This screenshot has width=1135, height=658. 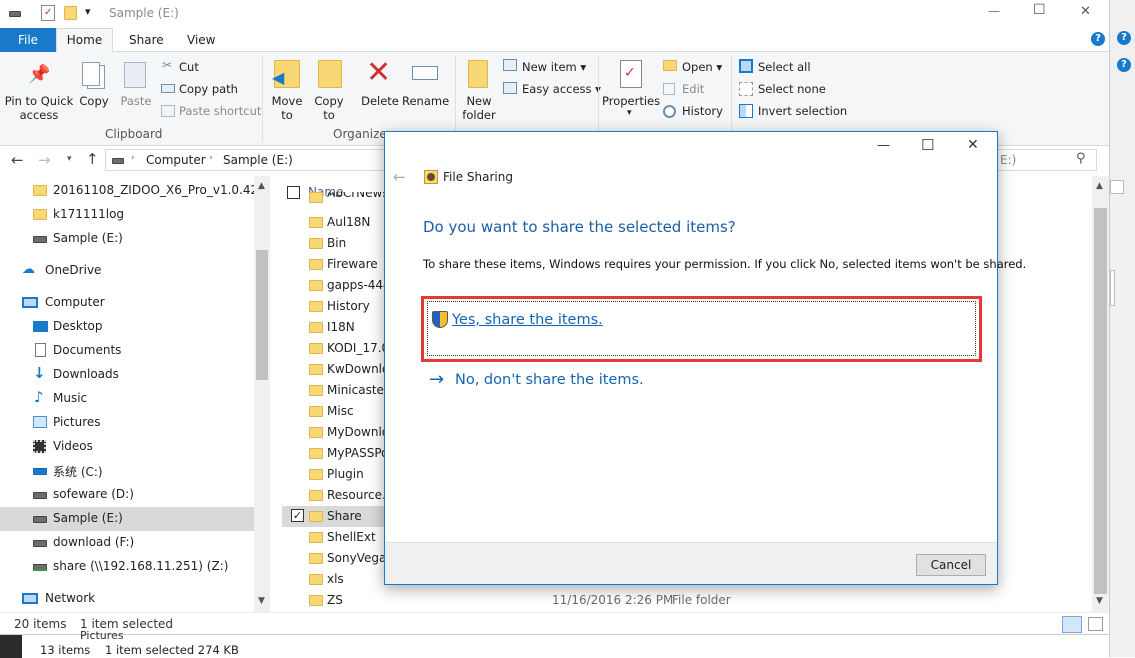 I want to click on new-folder-button: New folder, so click(x=479, y=90).